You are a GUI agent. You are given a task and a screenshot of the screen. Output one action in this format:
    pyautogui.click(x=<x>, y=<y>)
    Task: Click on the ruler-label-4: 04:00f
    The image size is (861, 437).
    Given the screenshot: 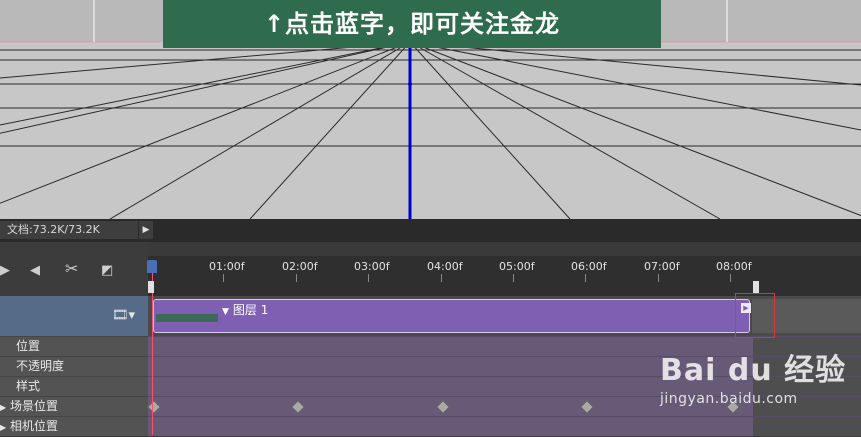 What is the action you would take?
    pyautogui.click(x=445, y=266)
    